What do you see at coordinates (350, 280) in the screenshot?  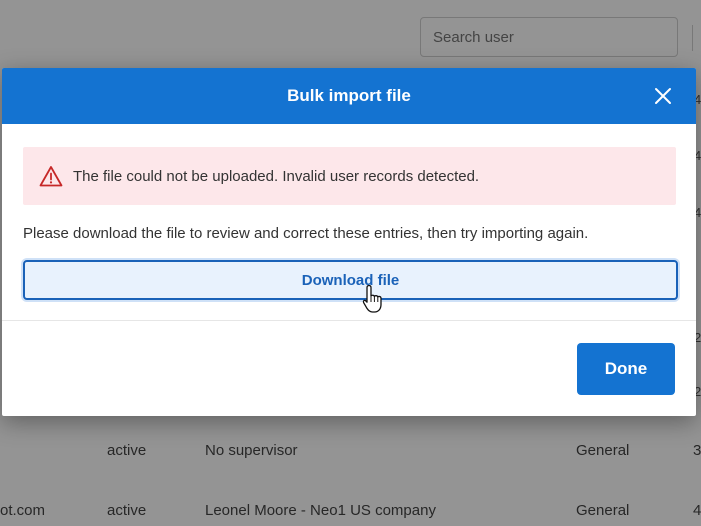 I see `download-file-button: Download file` at bounding box center [350, 280].